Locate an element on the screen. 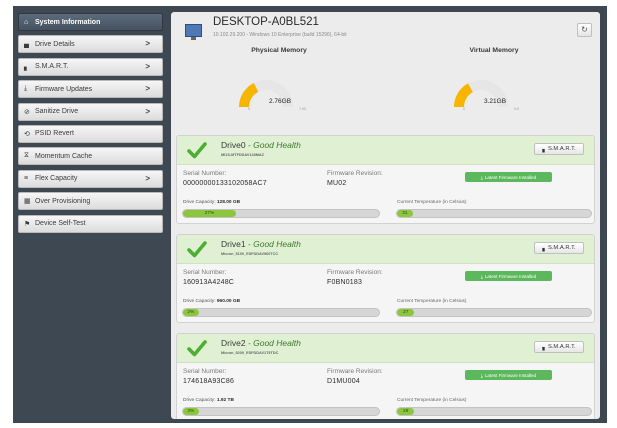 This screenshot has height=428, width=617. sidebar-item-label: Flex Capacity is located at coordinates (56, 179).